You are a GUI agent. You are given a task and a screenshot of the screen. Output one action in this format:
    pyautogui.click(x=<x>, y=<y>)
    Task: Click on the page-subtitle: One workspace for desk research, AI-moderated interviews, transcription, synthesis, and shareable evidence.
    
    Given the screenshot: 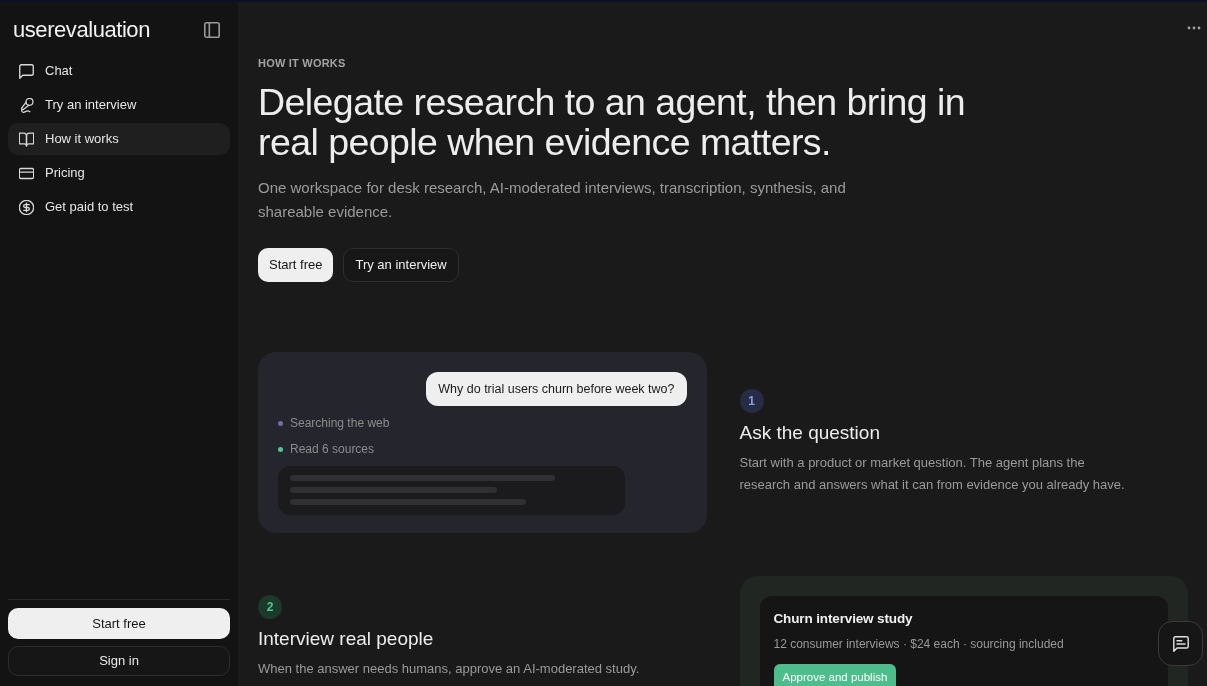 What is the action you would take?
    pyautogui.click(x=552, y=200)
    